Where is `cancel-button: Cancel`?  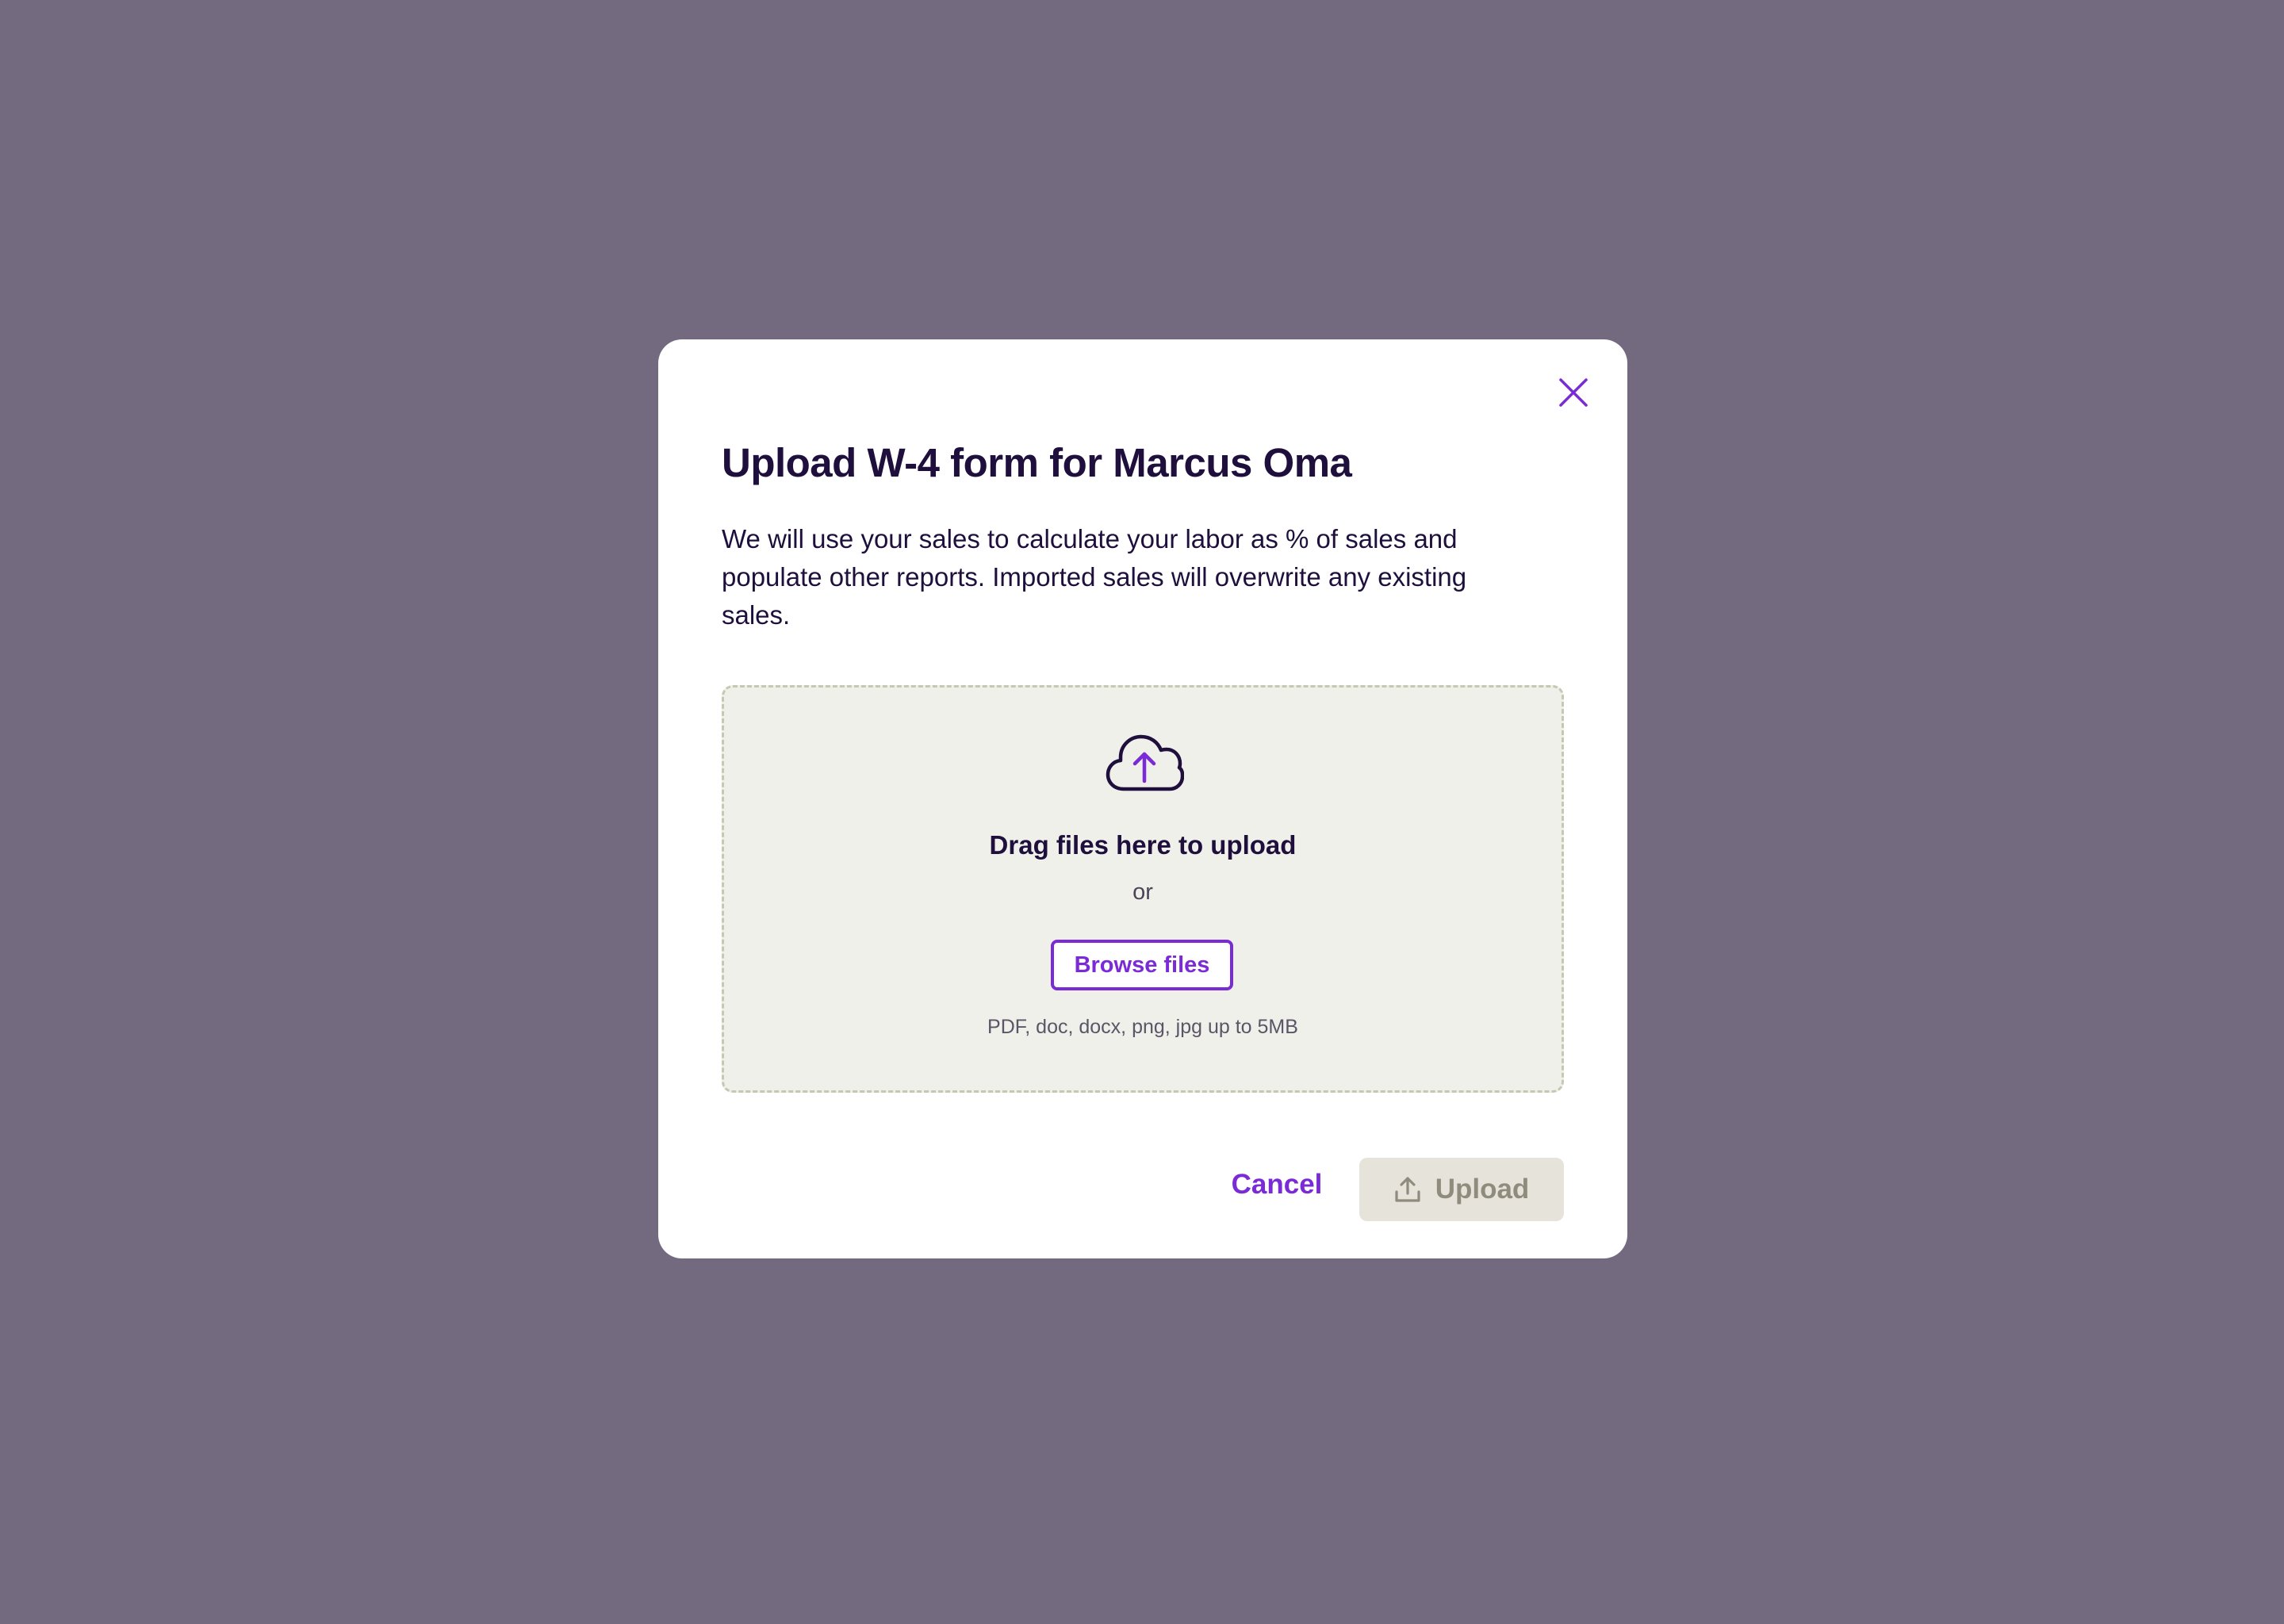 cancel-button: Cancel is located at coordinates (1277, 1184).